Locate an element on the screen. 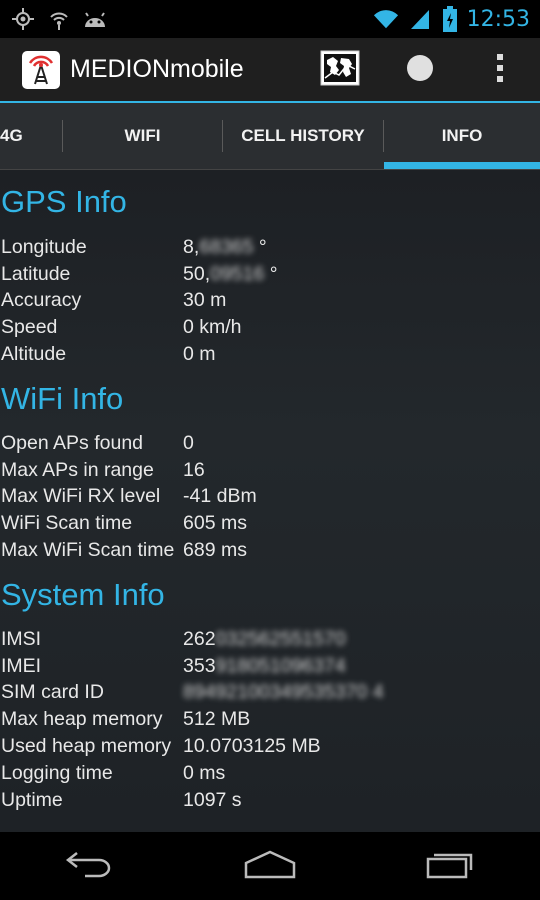  redacted-value: 68365 is located at coordinates (226, 246).